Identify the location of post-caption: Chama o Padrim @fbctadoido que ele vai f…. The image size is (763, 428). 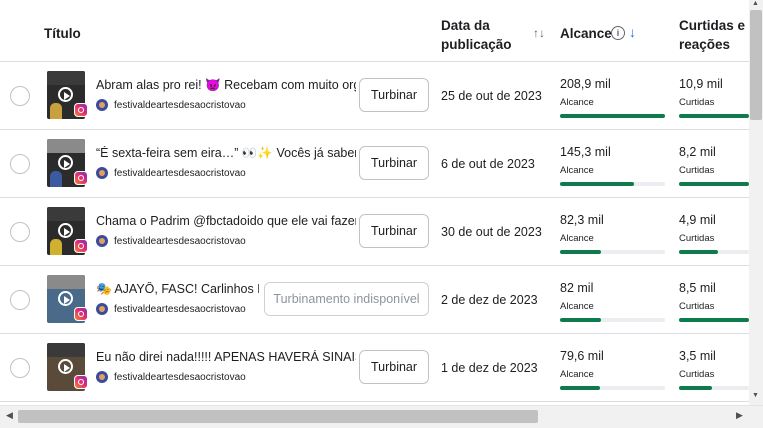
(226, 221).